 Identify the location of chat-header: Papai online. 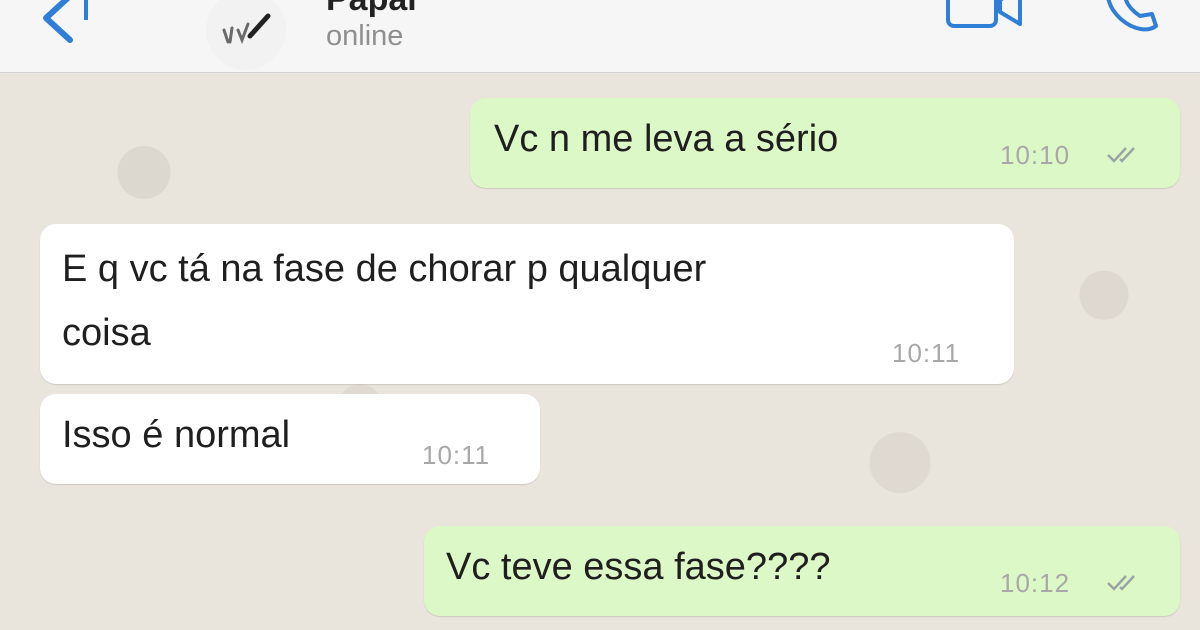
(600, 36).